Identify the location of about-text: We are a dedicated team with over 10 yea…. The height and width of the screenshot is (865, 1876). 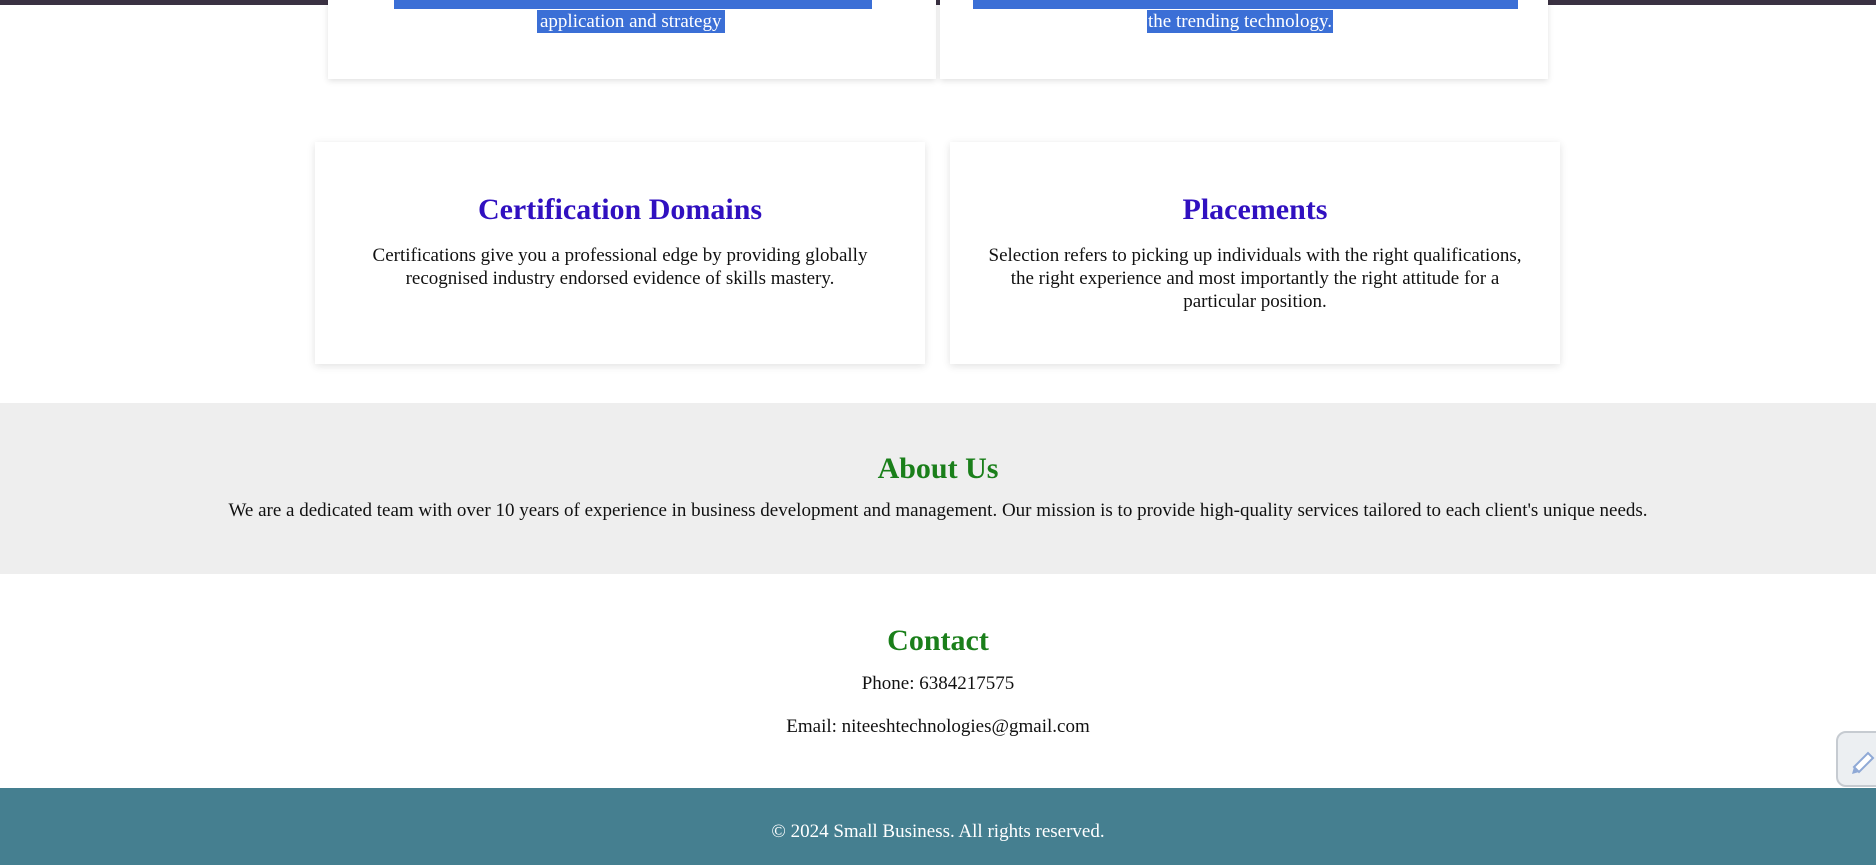
(938, 510).